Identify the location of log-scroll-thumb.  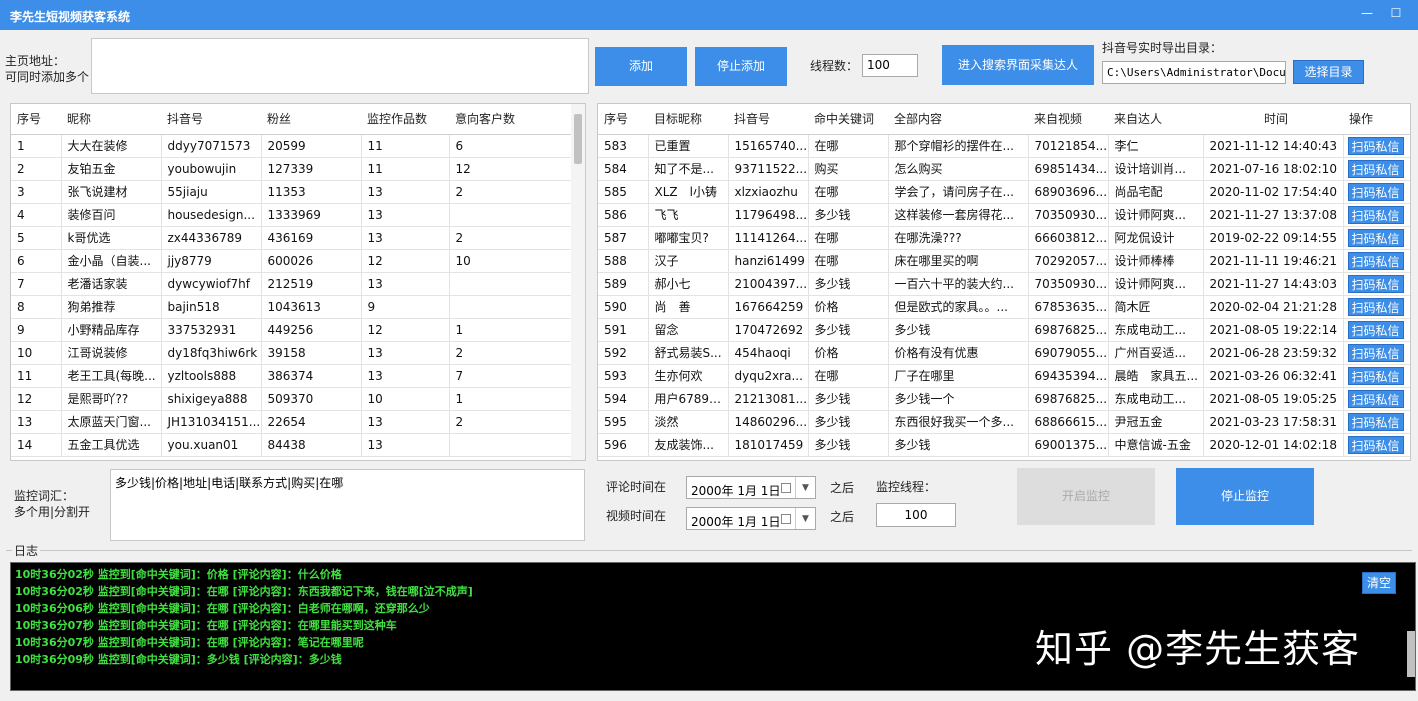
(1411, 654).